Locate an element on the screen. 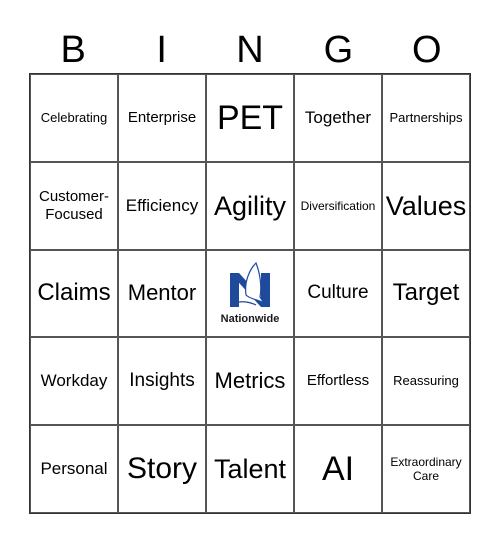  header-letter-n: N is located at coordinates (250, 50).